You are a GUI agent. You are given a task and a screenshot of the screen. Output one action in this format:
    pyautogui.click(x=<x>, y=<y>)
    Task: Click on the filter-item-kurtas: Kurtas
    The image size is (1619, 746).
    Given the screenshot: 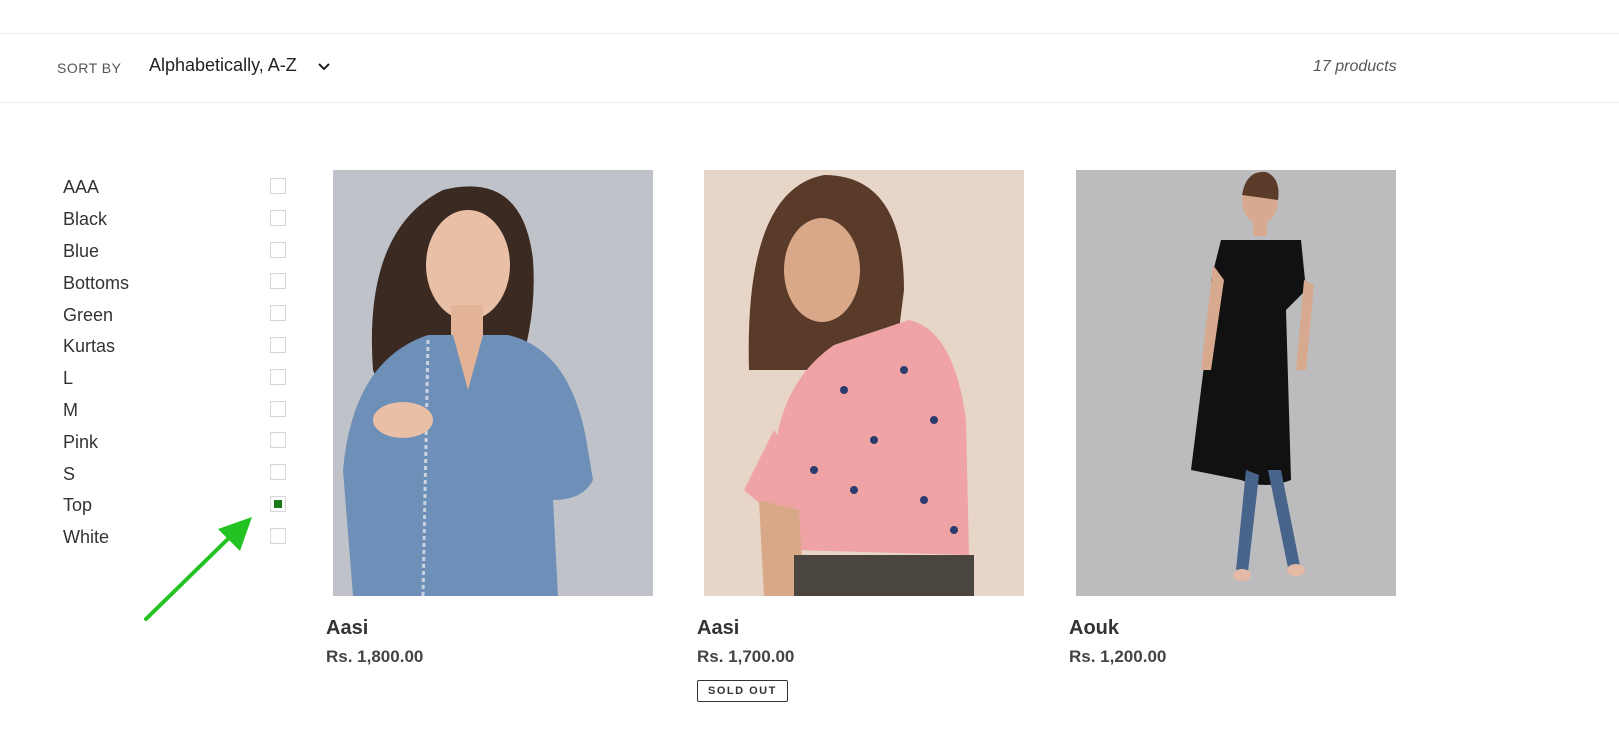 What is the action you would take?
    pyautogui.click(x=178, y=347)
    